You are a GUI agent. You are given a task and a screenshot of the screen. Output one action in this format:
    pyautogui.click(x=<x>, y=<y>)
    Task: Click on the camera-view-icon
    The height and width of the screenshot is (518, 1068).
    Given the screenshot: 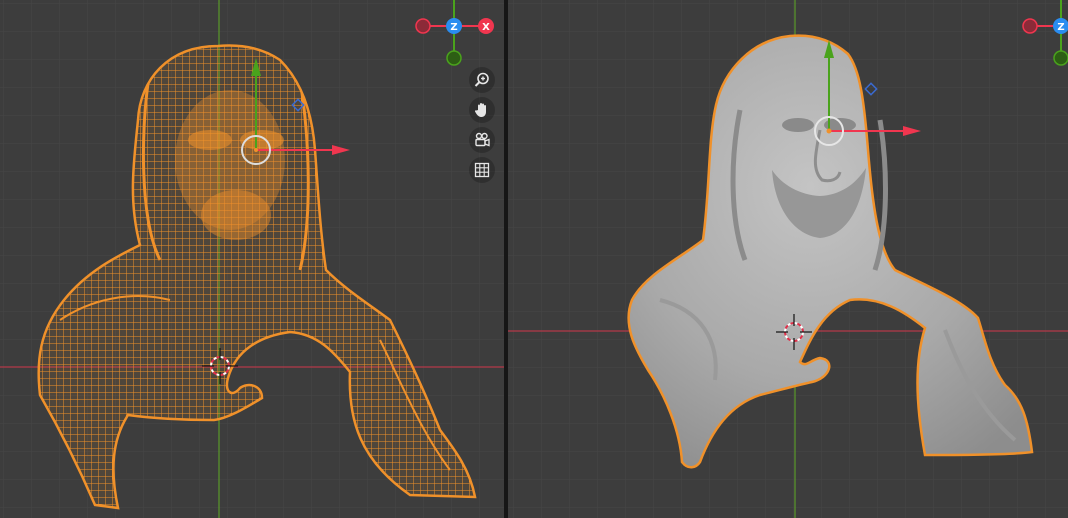 What is the action you would take?
    pyautogui.click(x=482, y=139)
    